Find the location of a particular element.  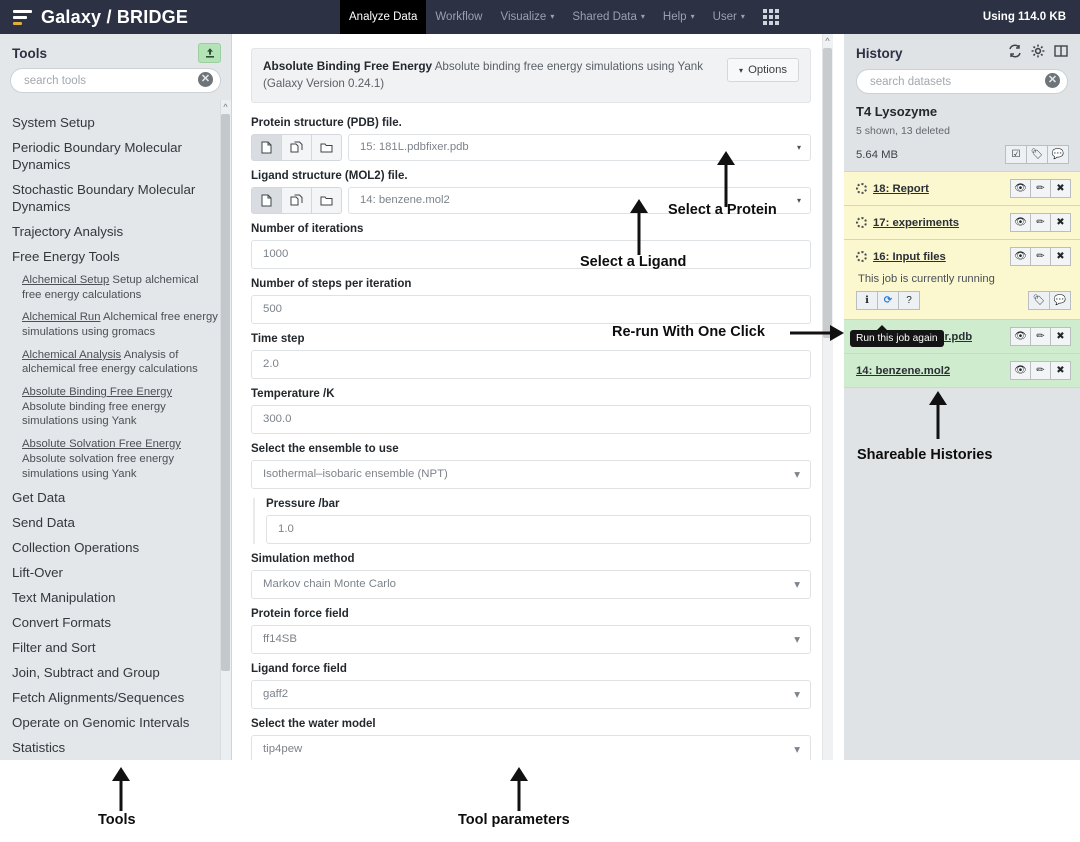

tool-section-statistics: Statistics is located at coordinates (115, 747).